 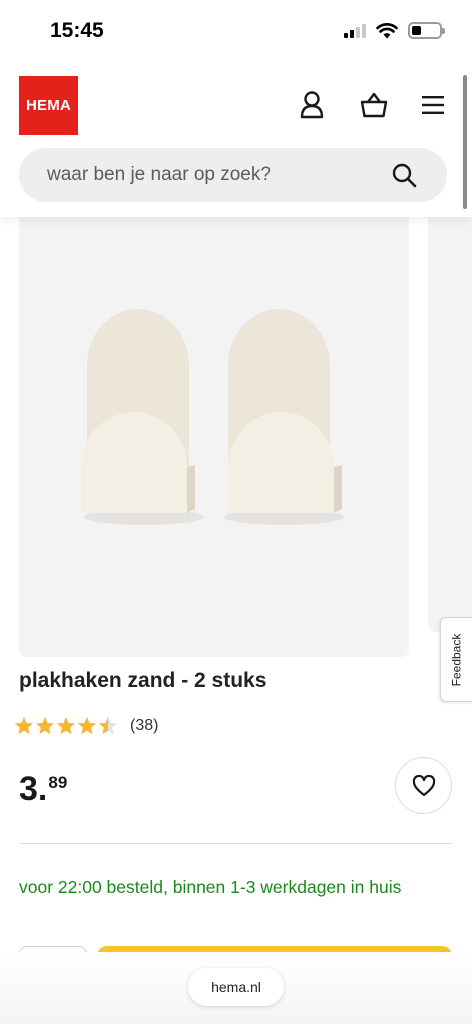 What do you see at coordinates (58, 782) in the screenshot?
I see `price-decimals: 89` at bounding box center [58, 782].